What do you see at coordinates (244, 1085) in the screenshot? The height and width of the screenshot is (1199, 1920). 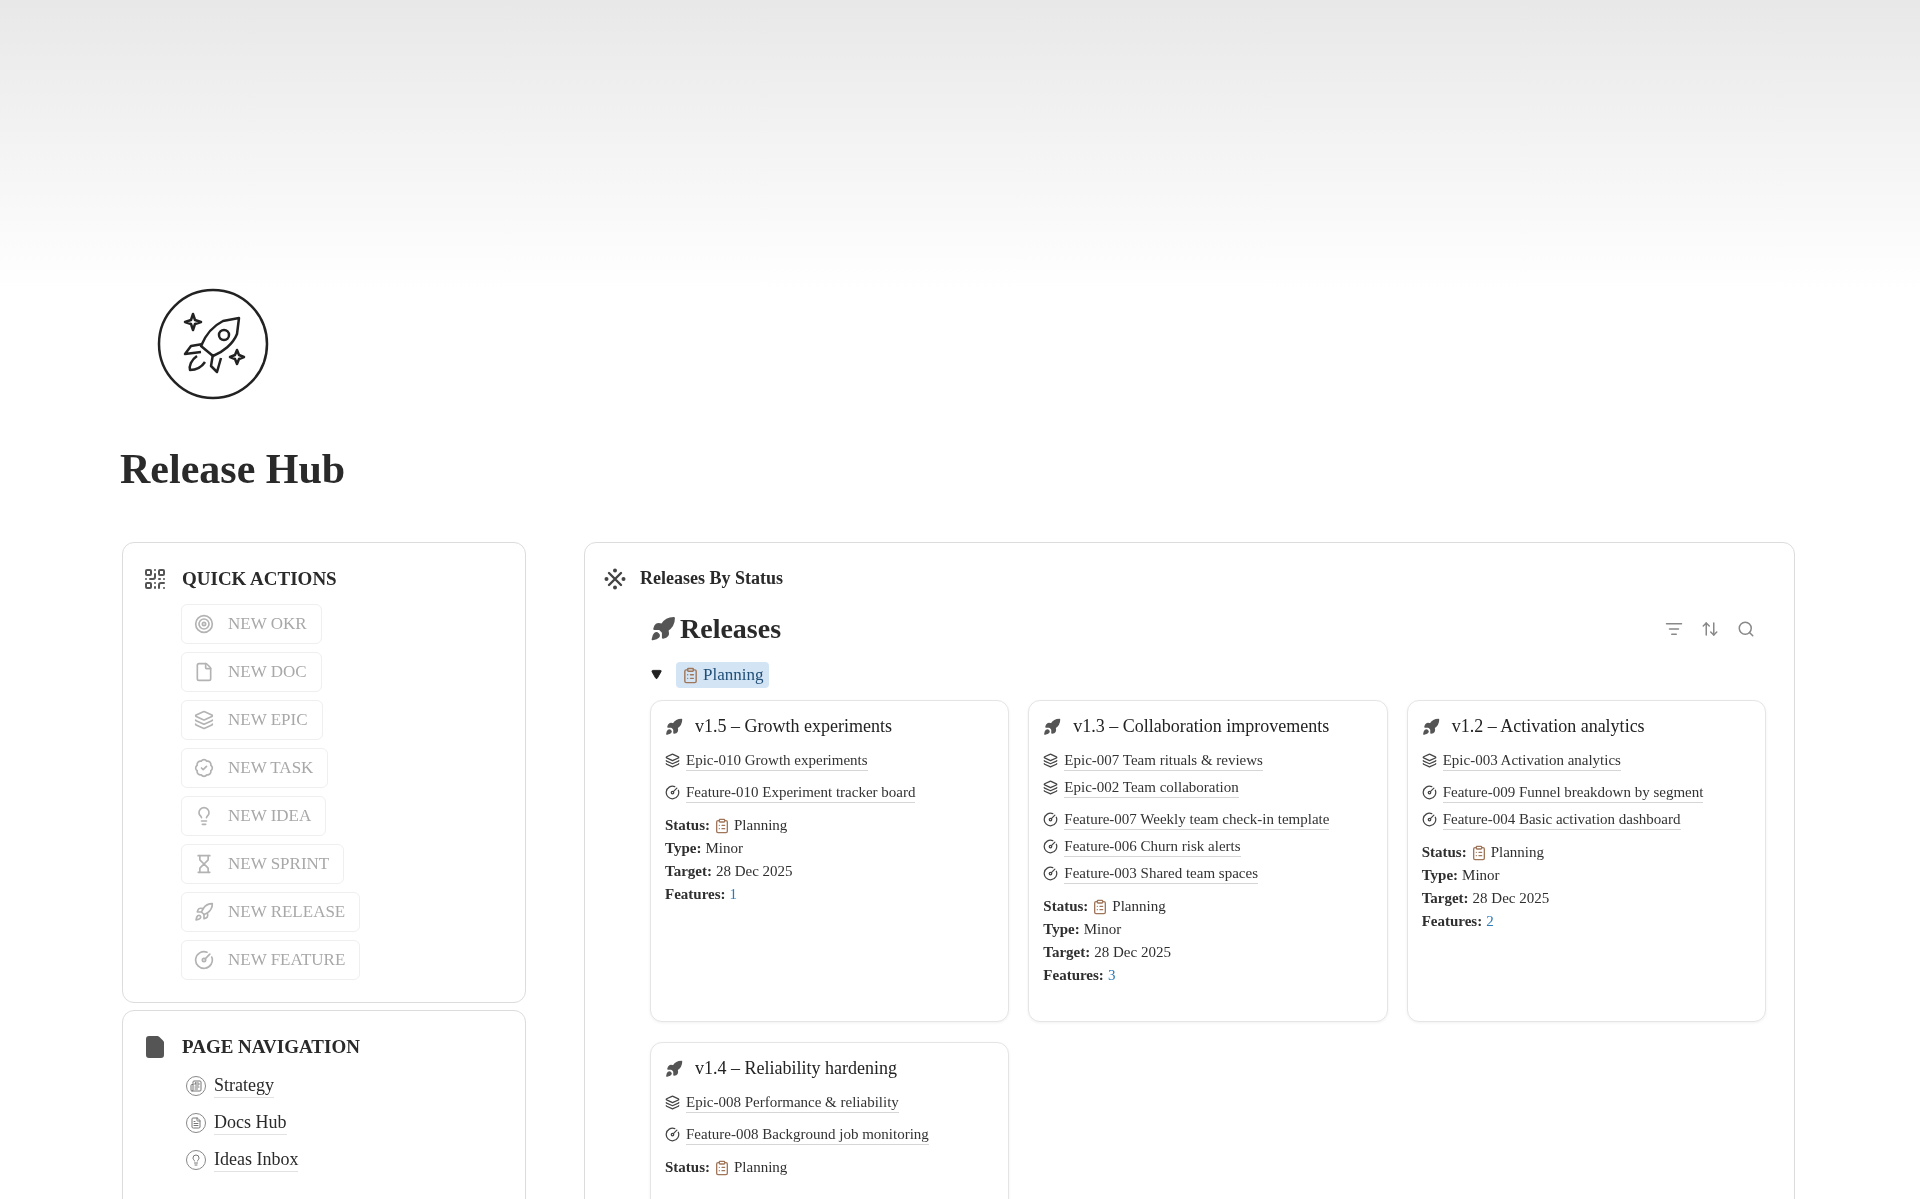 I see `nav-link: Strategy` at bounding box center [244, 1085].